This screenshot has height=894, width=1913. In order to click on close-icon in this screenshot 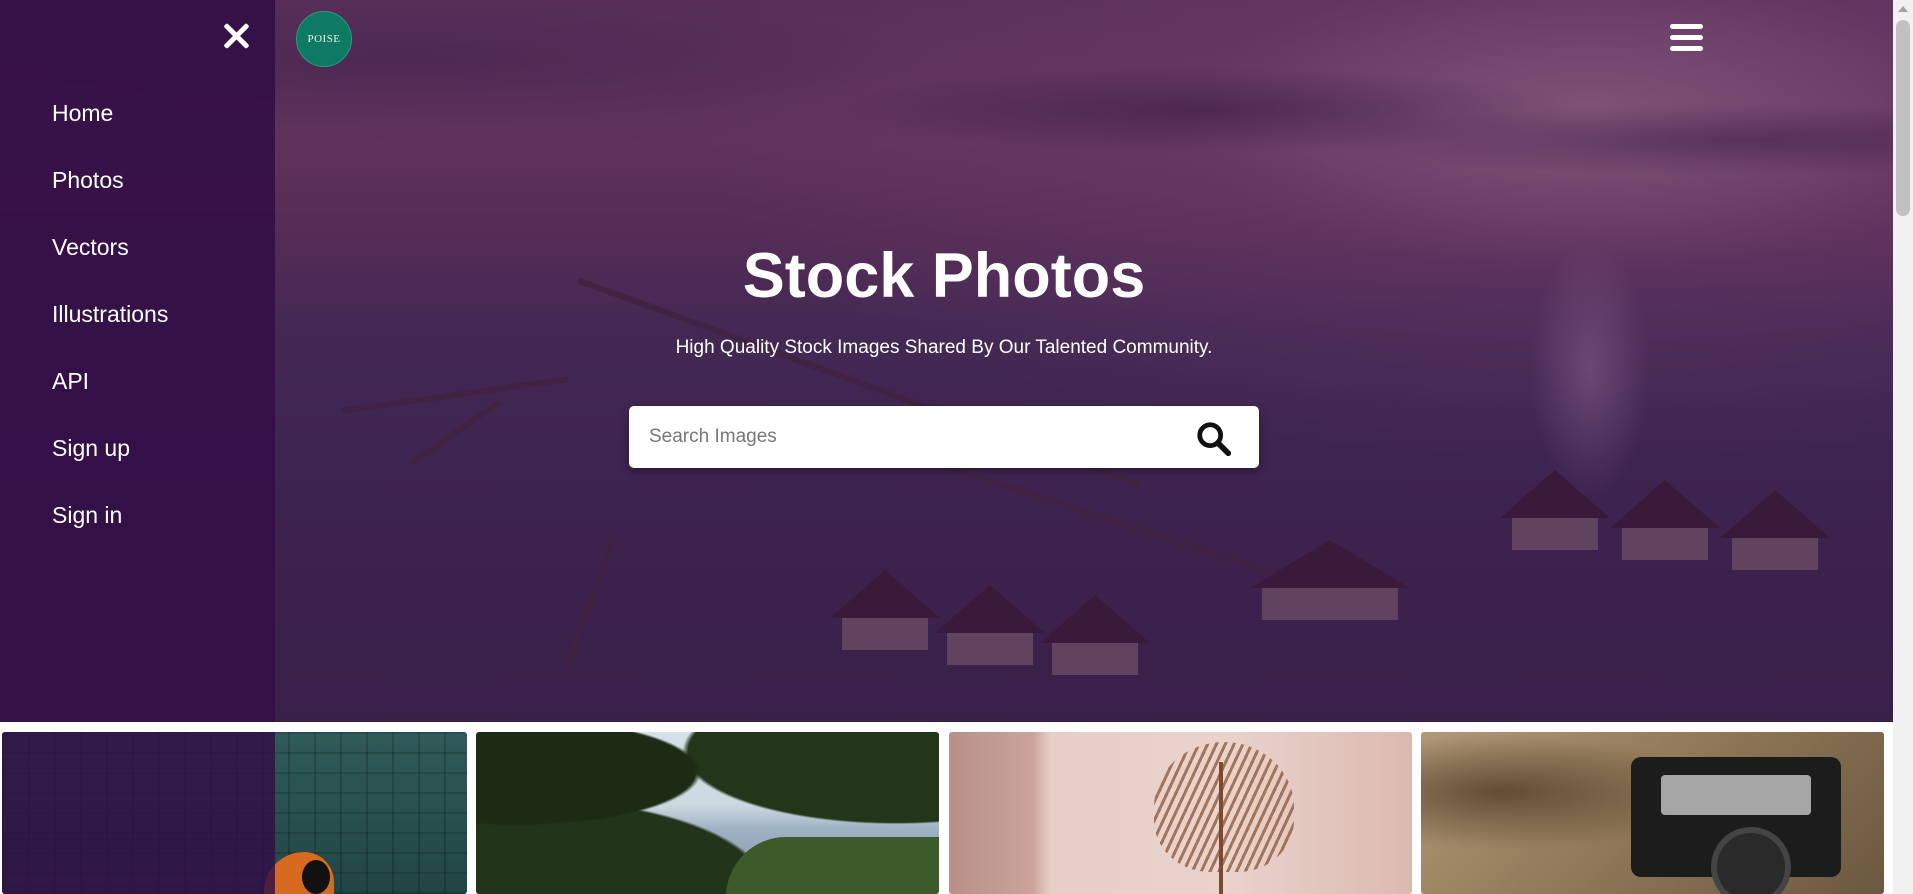, I will do `click(236, 36)`.